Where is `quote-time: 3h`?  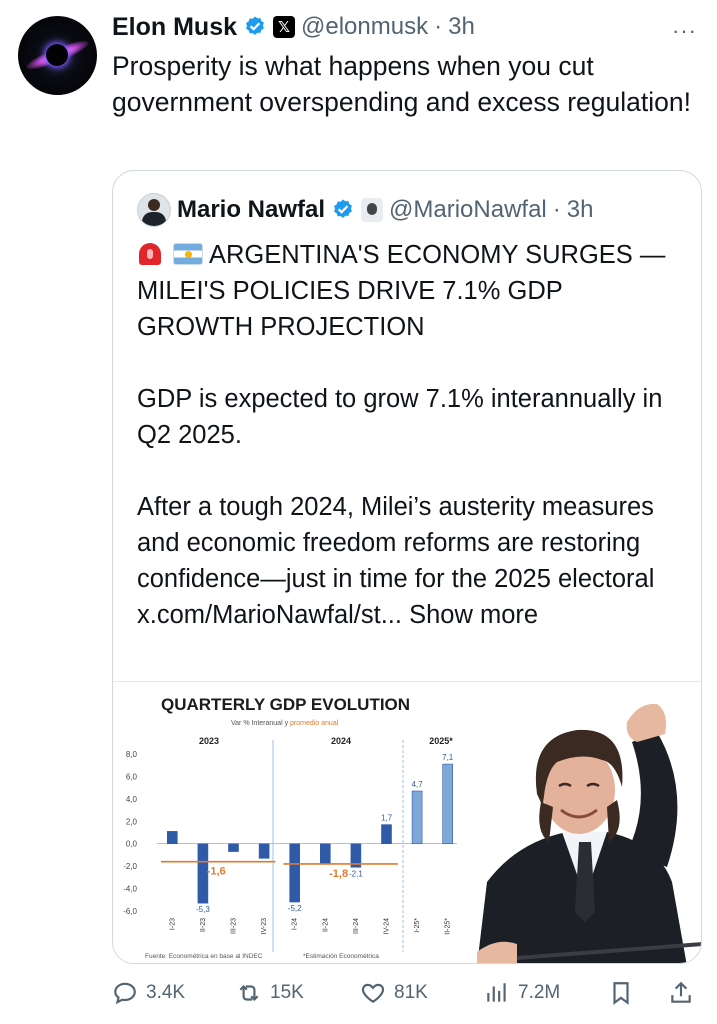
quote-time: 3h is located at coordinates (580, 210).